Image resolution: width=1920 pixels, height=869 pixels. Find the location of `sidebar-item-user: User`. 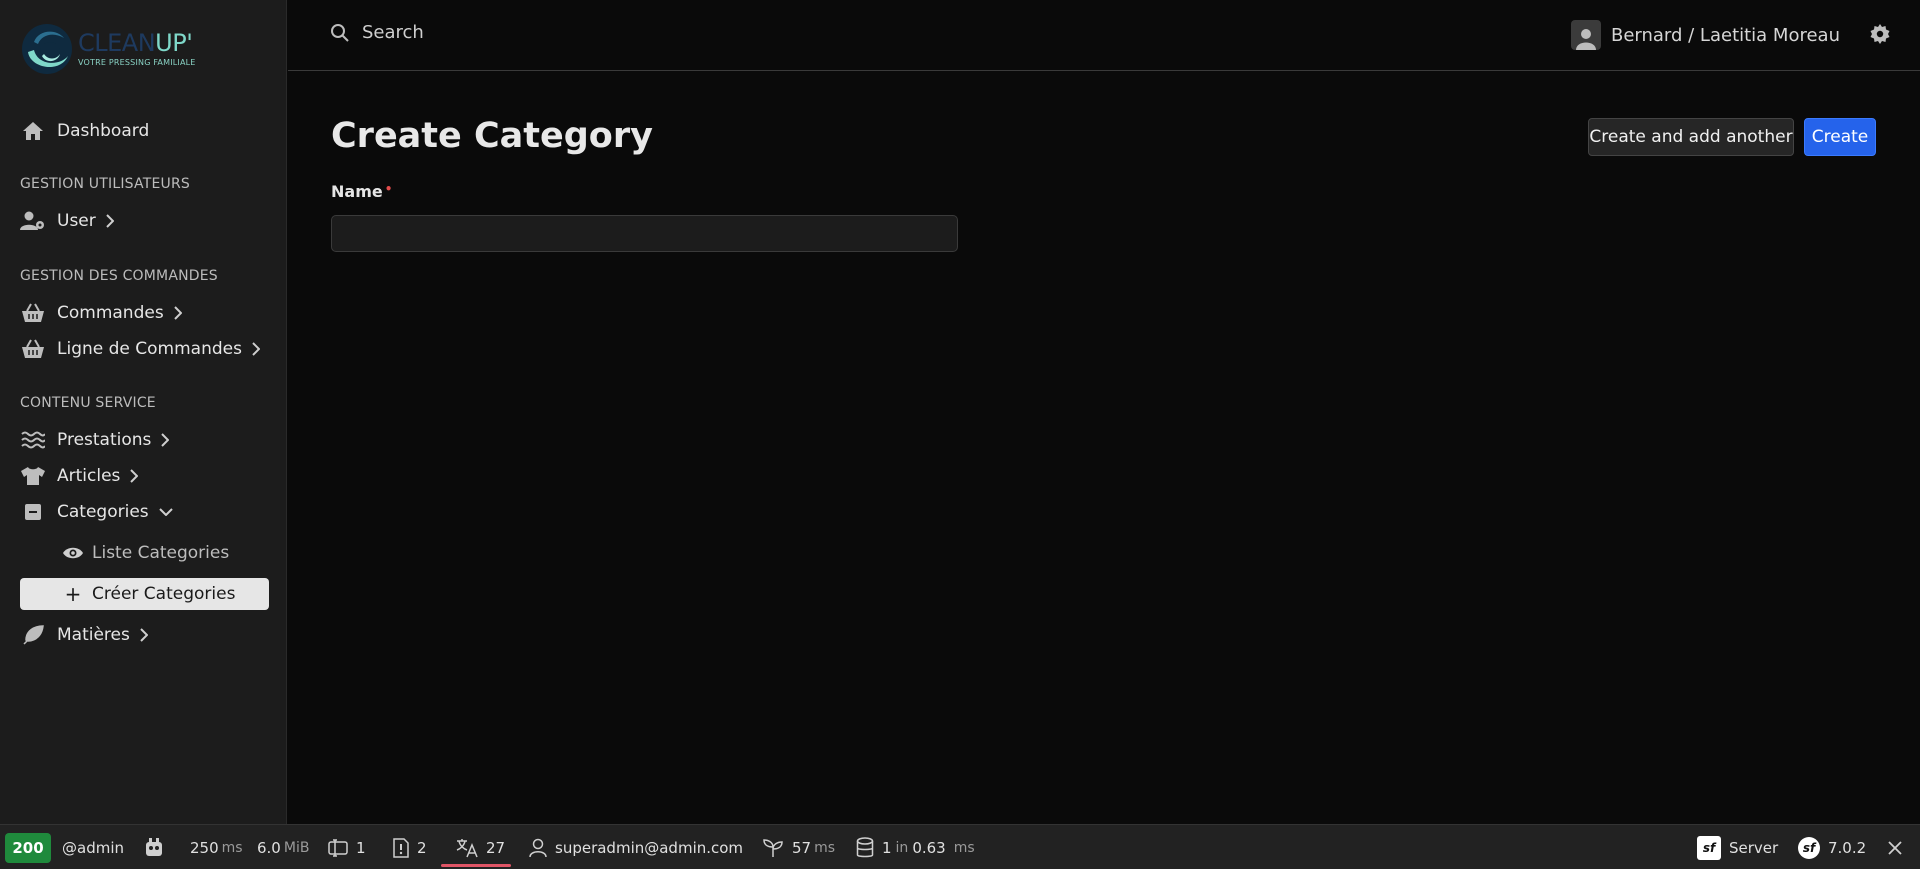

sidebar-item-user: User is located at coordinates (68, 221).